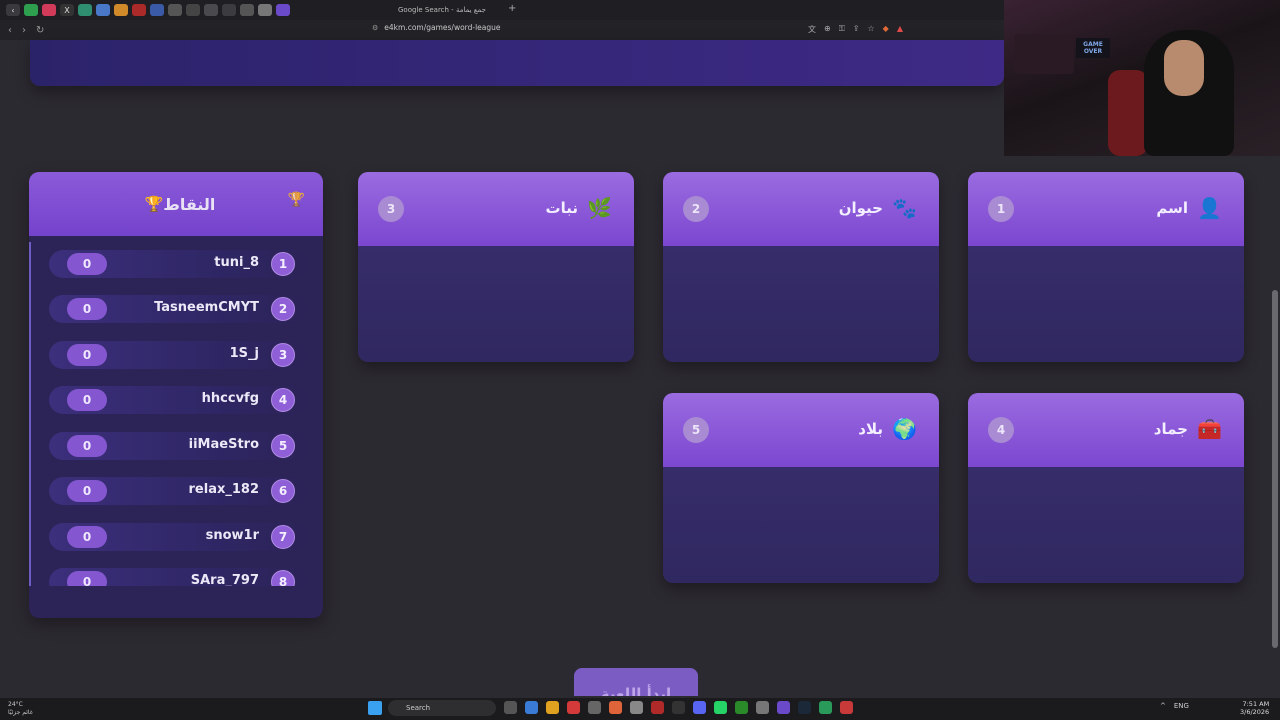  What do you see at coordinates (827, 29) in the screenshot?
I see `zoom-icon: ⊕` at bounding box center [827, 29].